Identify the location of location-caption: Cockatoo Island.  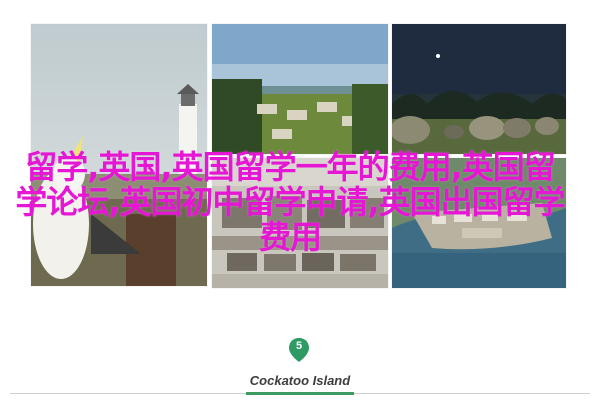
(300, 380).